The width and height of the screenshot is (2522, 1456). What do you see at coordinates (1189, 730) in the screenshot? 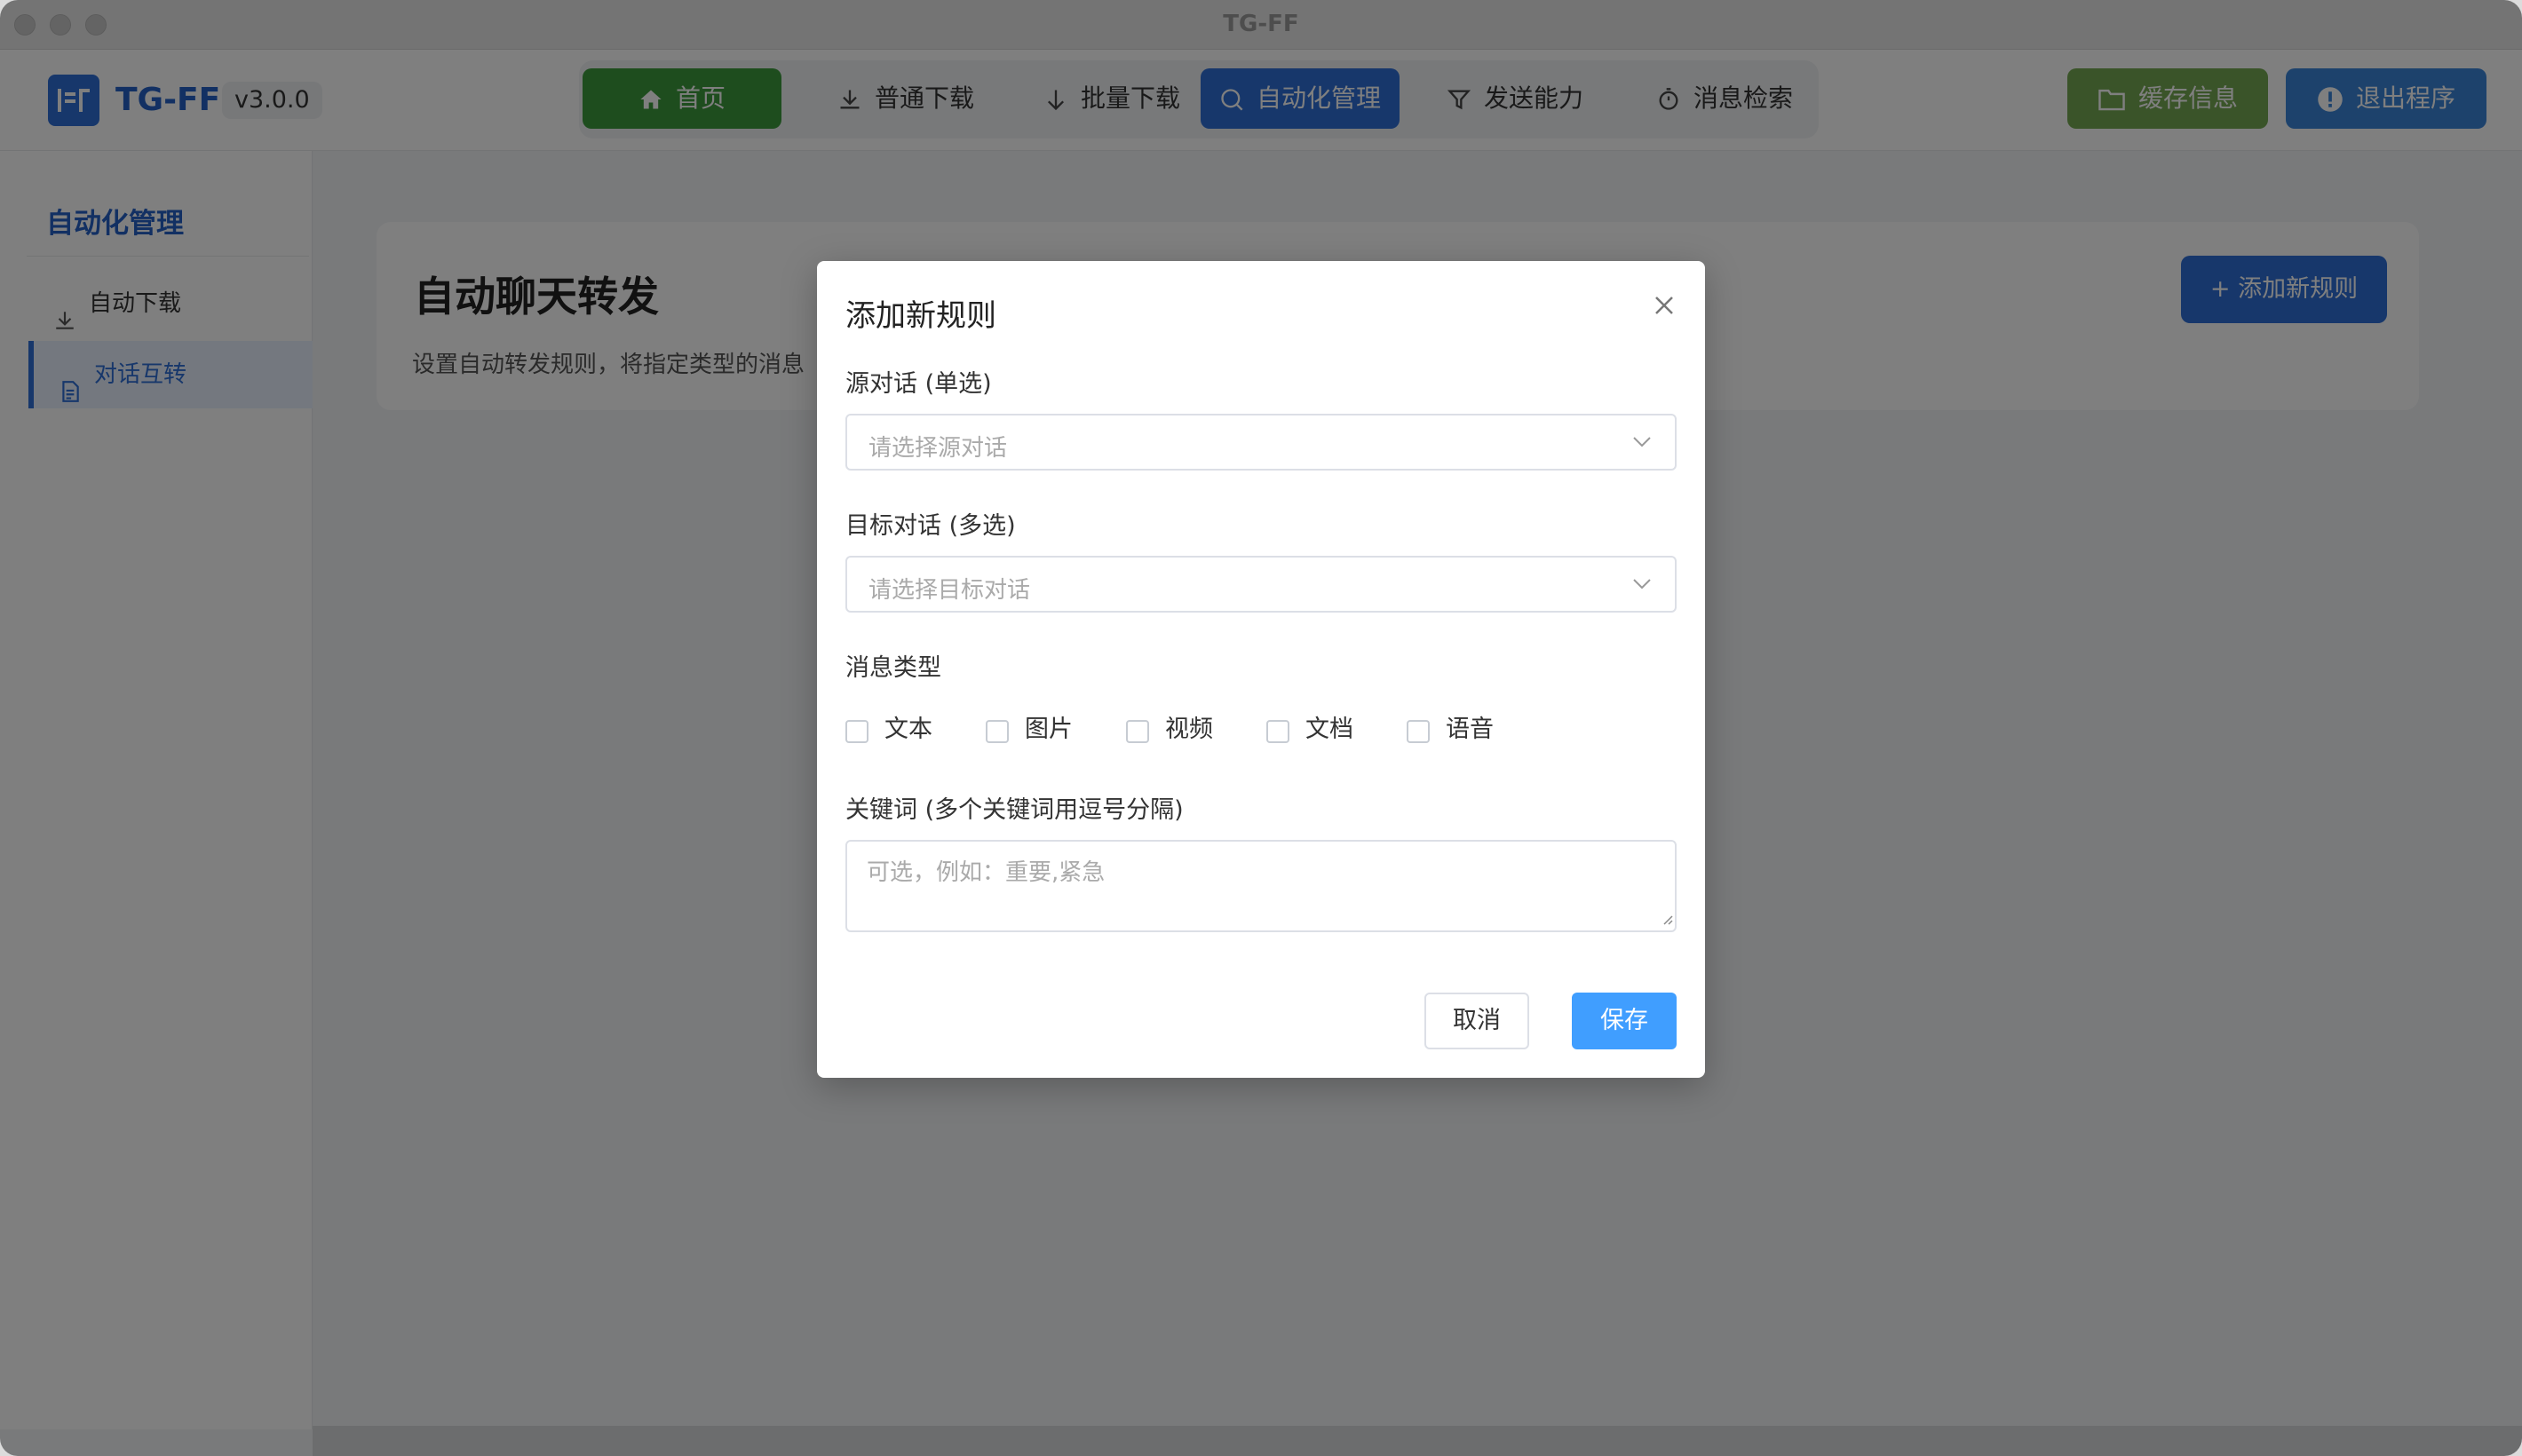
I see `checkbox-label: 视频` at bounding box center [1189, 730].